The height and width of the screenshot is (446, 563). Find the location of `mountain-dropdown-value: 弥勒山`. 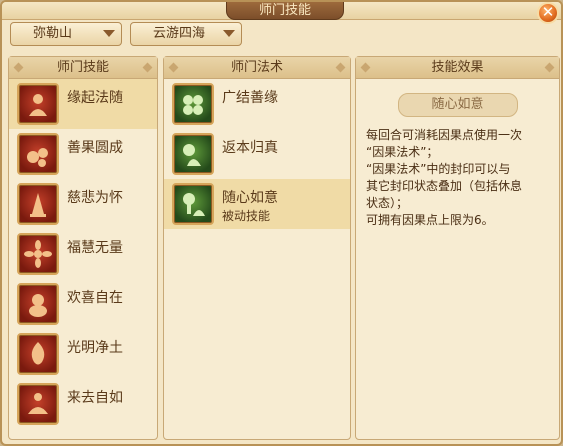

mountain-dropdown-value: 弥勒山 is located at coordinates (53, 33).